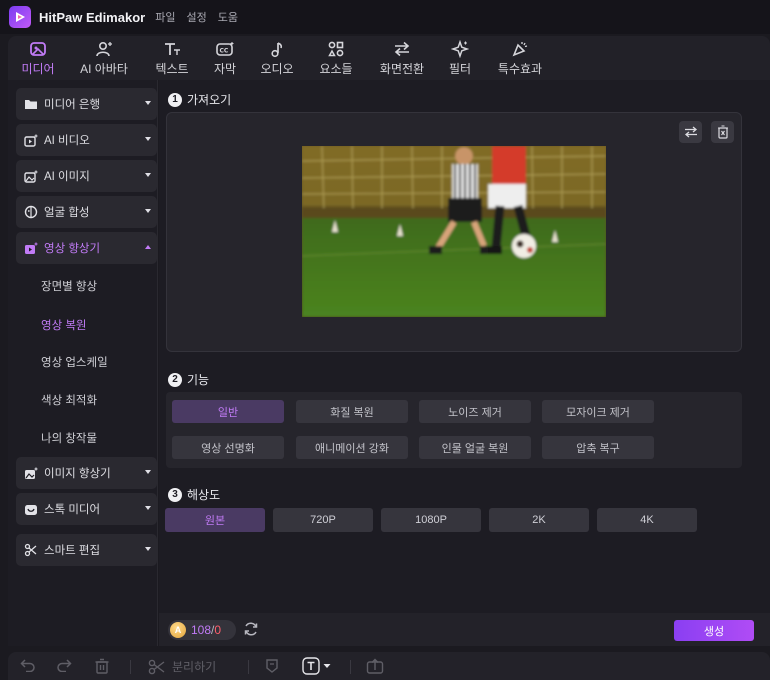 This screenshot has height=680, width=770. Describe the element at coordinates (352, 447) in the screenshot. I see `feature-anime-enhance: 애니메이션 강화` at that location.